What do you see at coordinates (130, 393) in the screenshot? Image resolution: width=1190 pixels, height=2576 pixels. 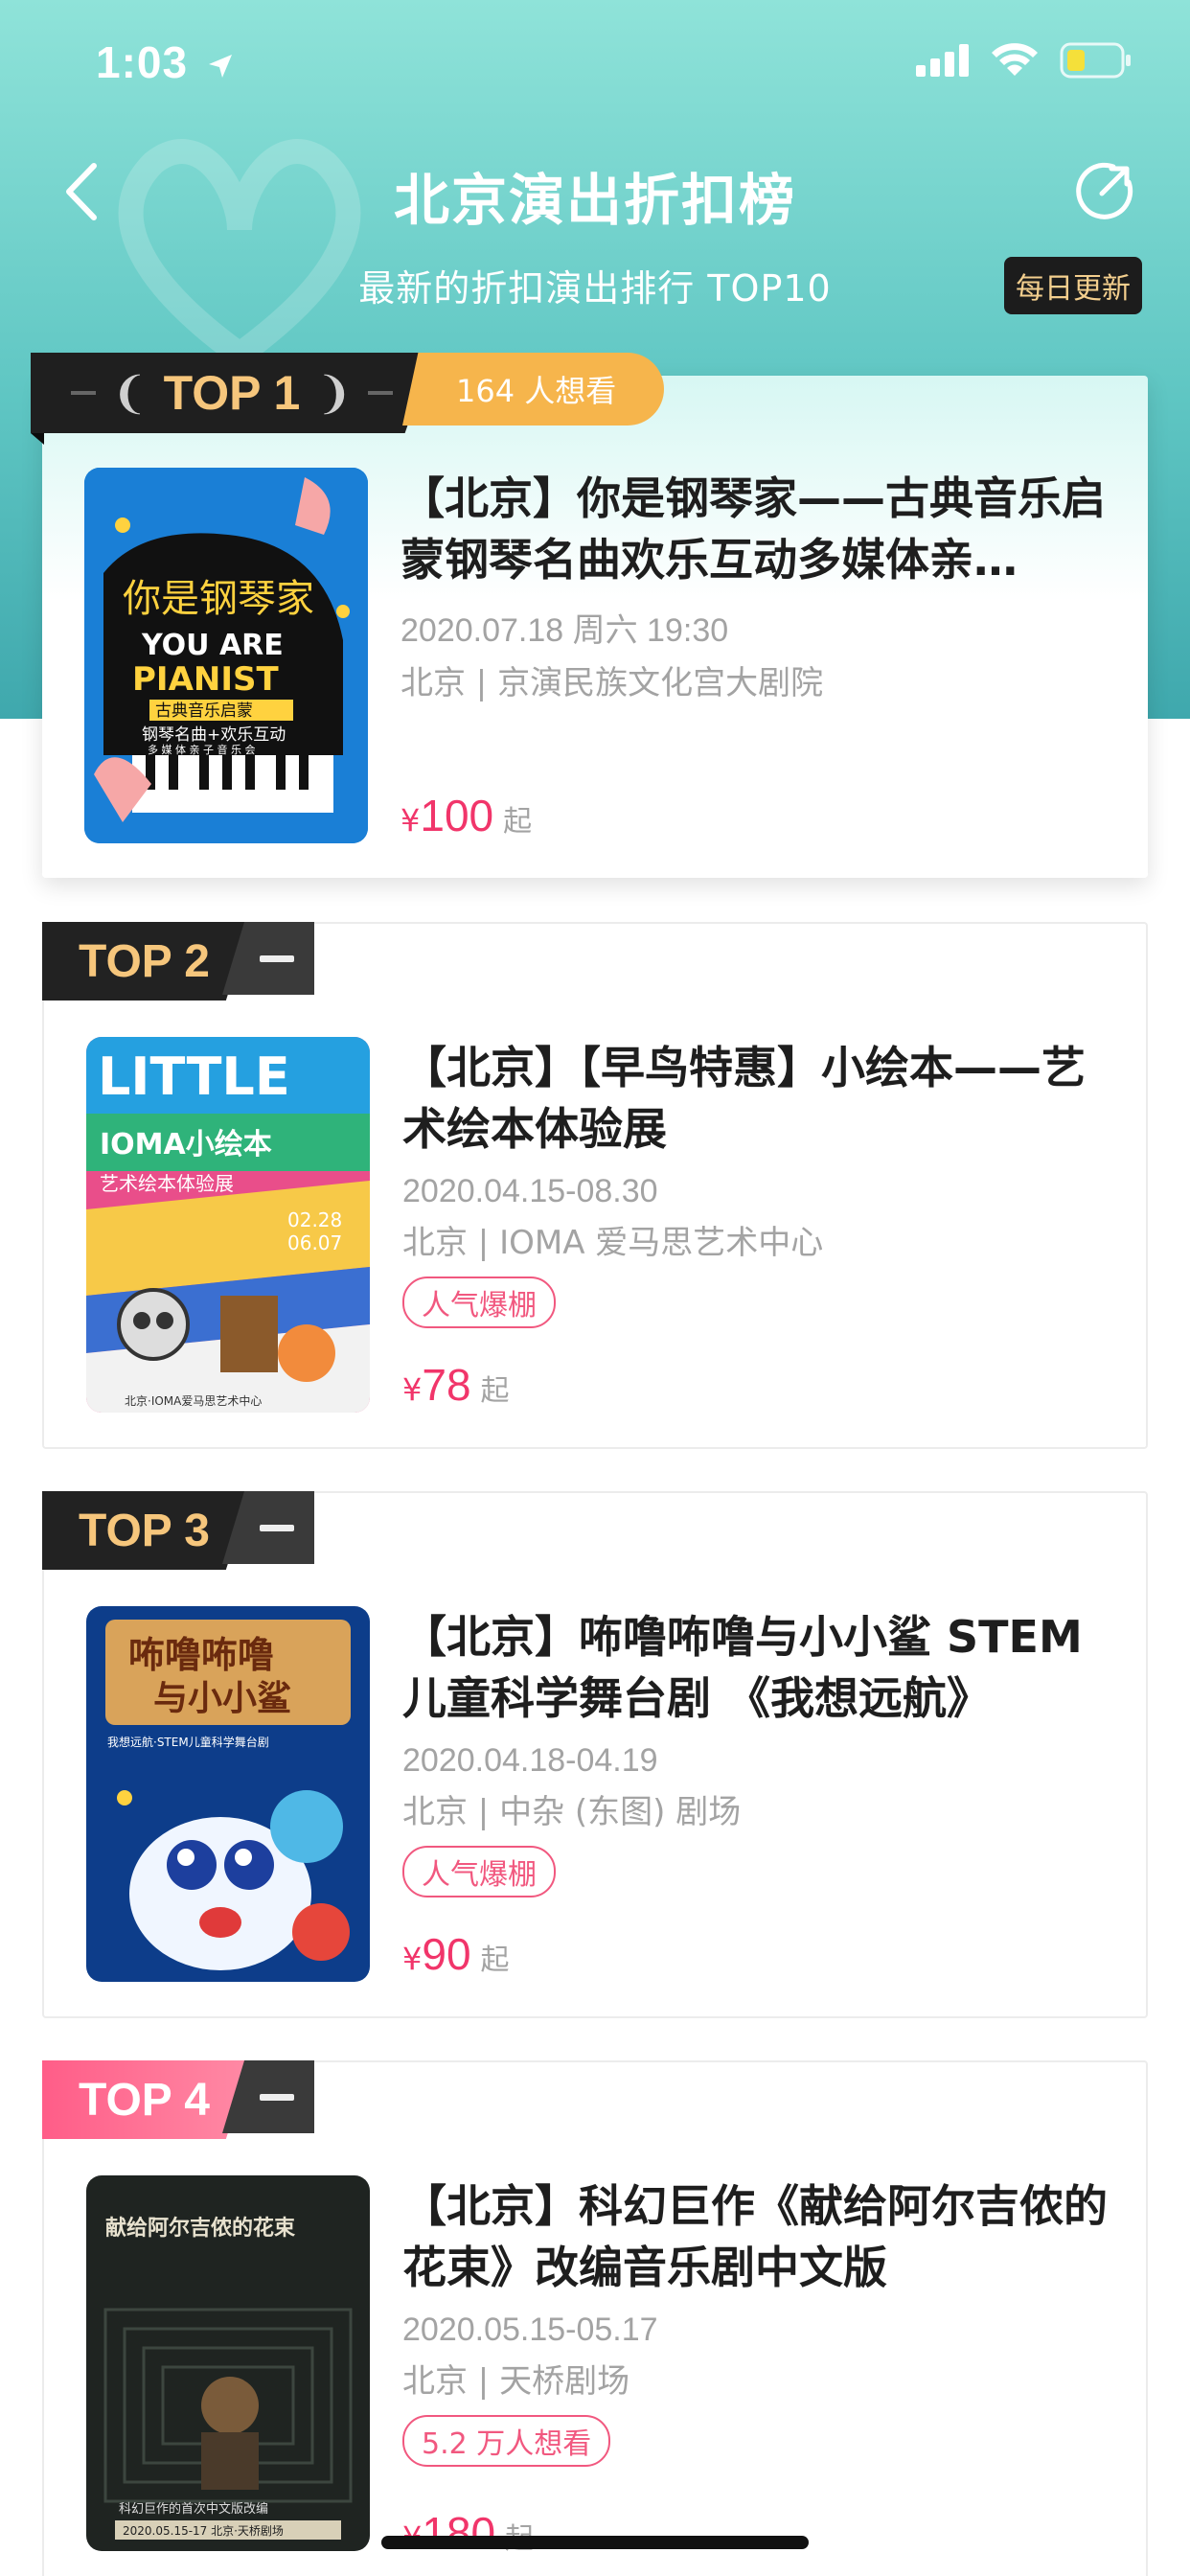 I see `laurel-left-icon: ❨` at bounding box center [130, 393].